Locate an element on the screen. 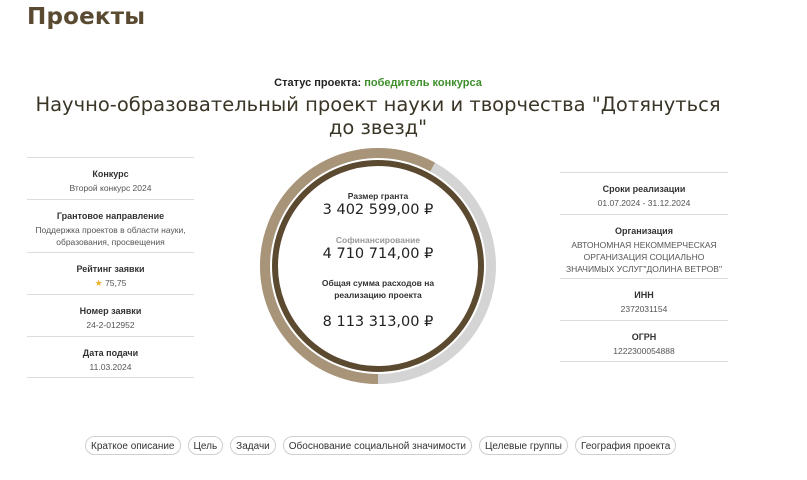 This screenshot has height=480, width=807. tab-short-description: Краткое описание is located at coordinates (133, 445).